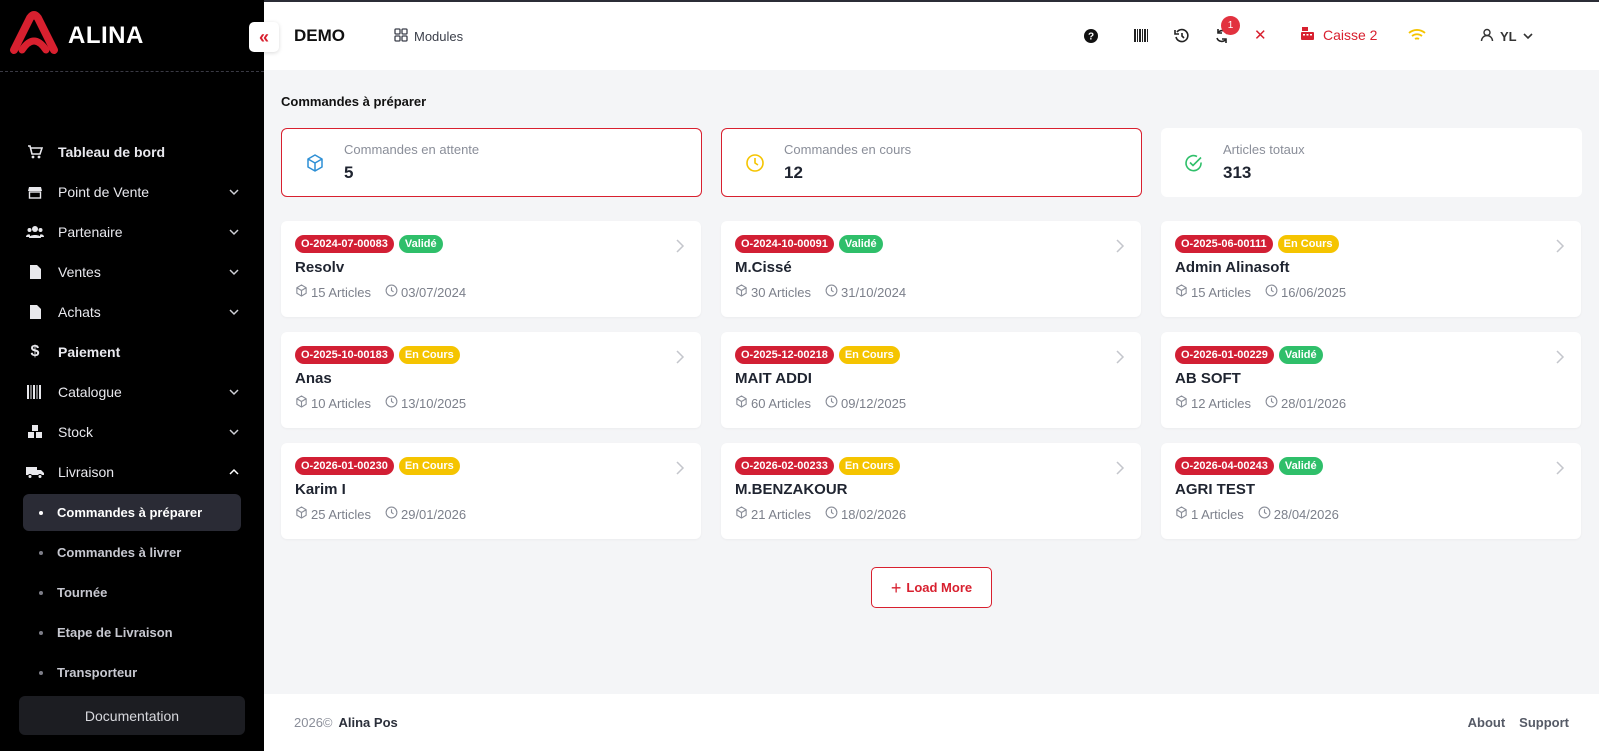 The height and width of the screenshot is (751, 1599). Describe the element at coordinates (132, 272) in the screenshot. I see `sidebar-item-ventes: Ventes` at that location.